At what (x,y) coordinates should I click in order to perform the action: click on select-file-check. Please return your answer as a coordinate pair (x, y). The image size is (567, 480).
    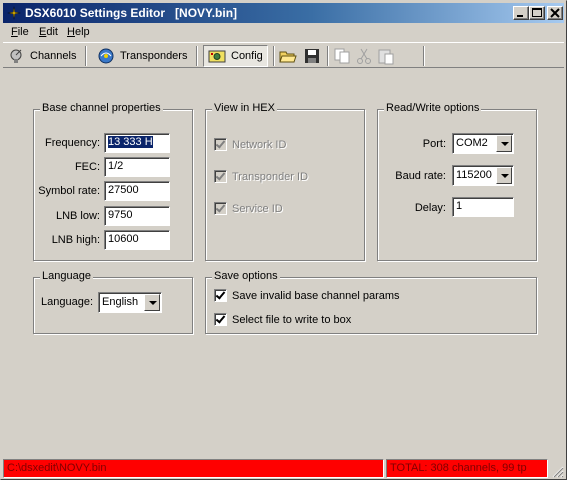
    Looking at the image, I should click on (220, 319).